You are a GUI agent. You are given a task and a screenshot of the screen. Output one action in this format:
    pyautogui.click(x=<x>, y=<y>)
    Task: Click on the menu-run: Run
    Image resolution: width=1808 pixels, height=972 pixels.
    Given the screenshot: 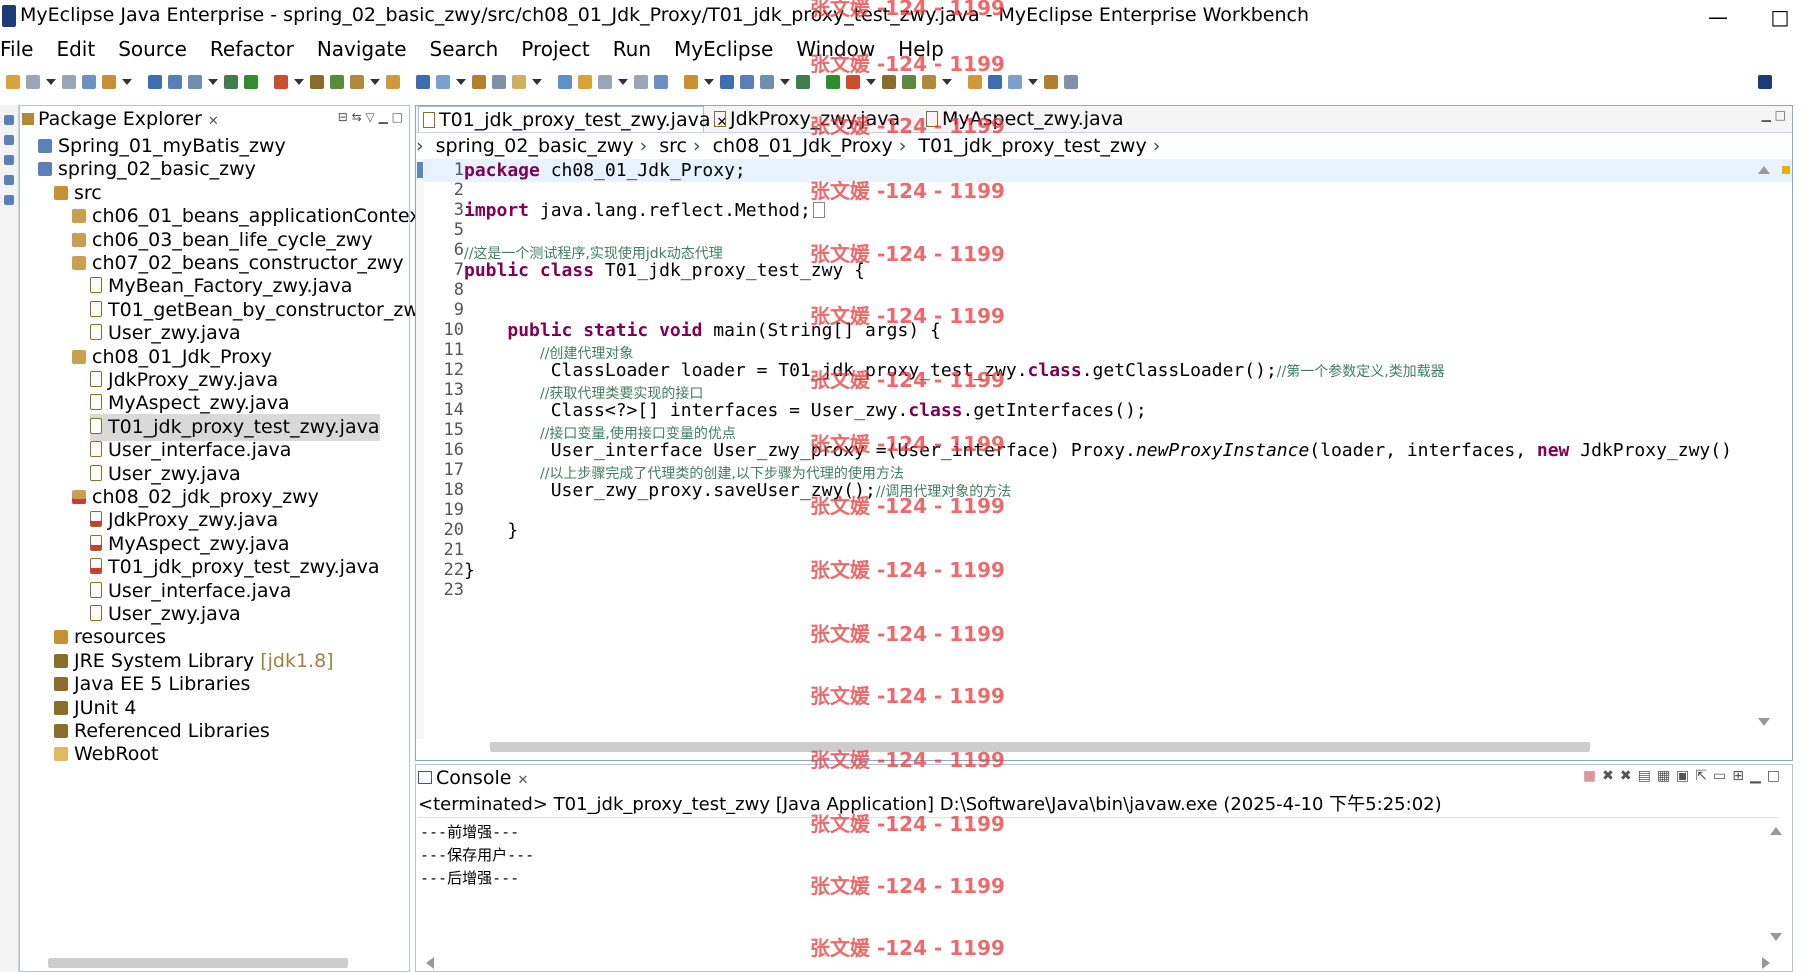 What is the action you would take?
    pyautogui.click(x=637, y=49)
    